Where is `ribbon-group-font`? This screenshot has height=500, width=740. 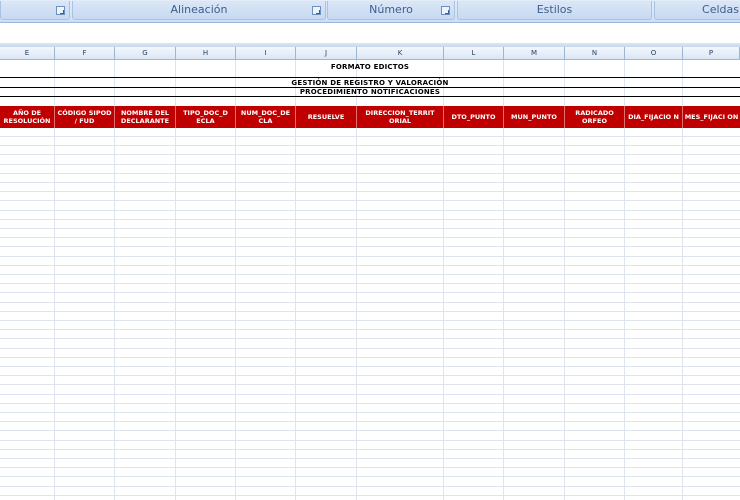
ribbon-group-font is located at coordinates (35, 10).